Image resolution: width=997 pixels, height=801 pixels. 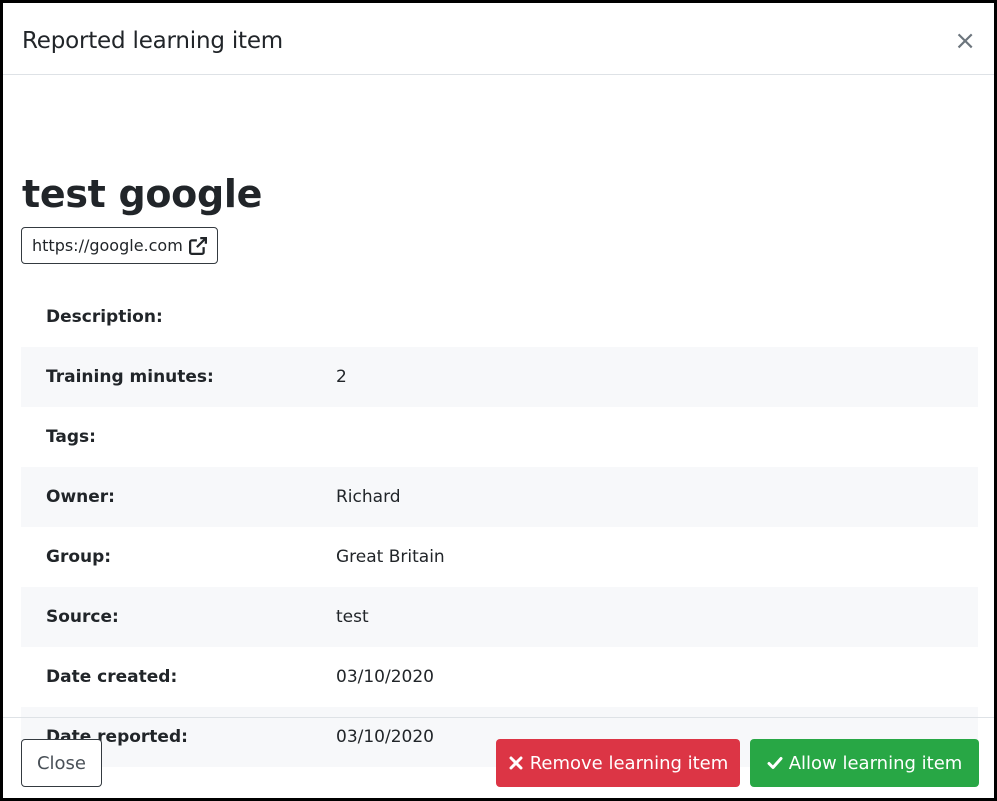 I want to click on item-url-link: https://google.com, so click(x=119, y=245).